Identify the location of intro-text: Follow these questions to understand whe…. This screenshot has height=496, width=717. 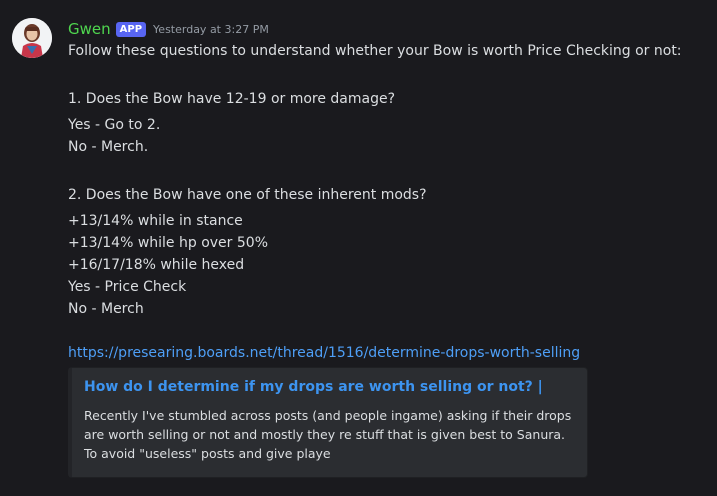
(375, 51).